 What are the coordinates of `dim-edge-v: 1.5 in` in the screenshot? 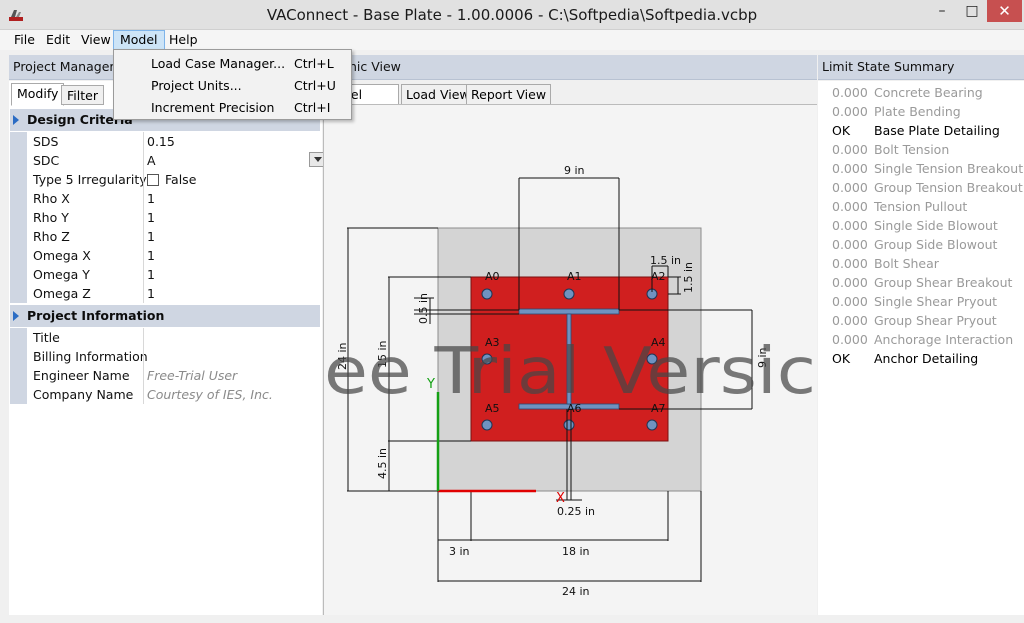 It's located at (688, 277).